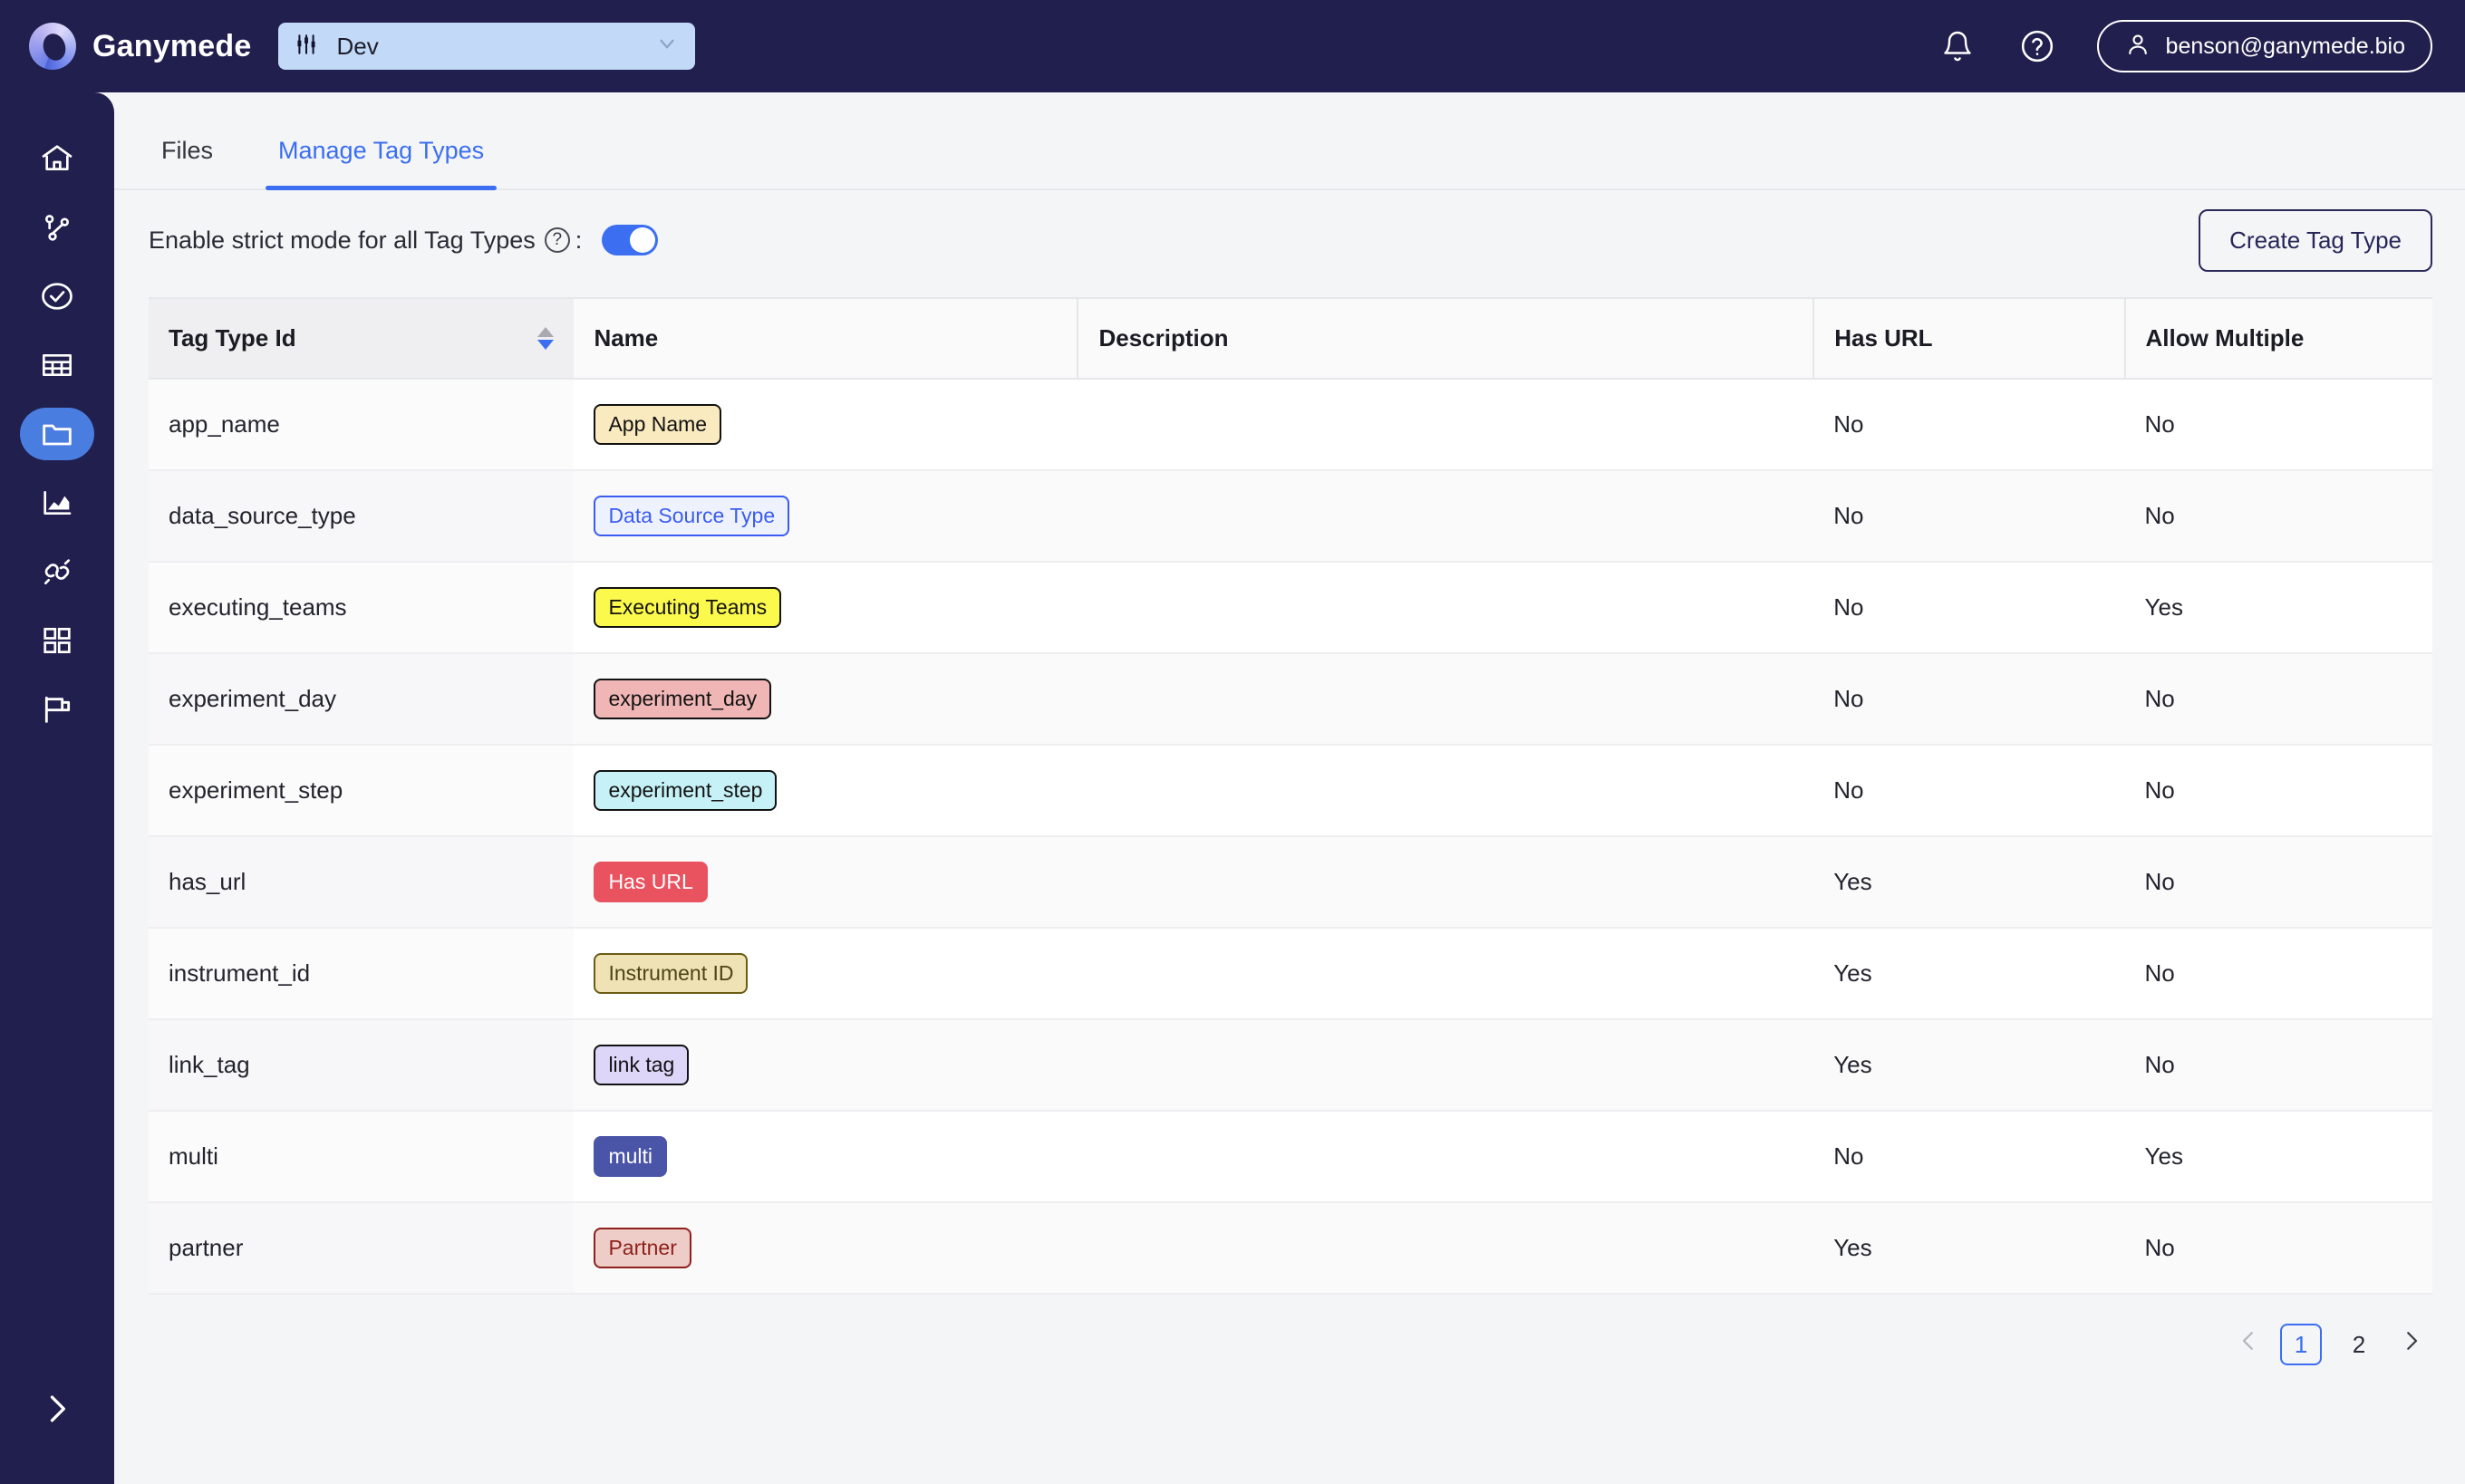  Describe the element at coordinates (57, 571) in the screenshot. I see `sidebar-item-connections` at that location.